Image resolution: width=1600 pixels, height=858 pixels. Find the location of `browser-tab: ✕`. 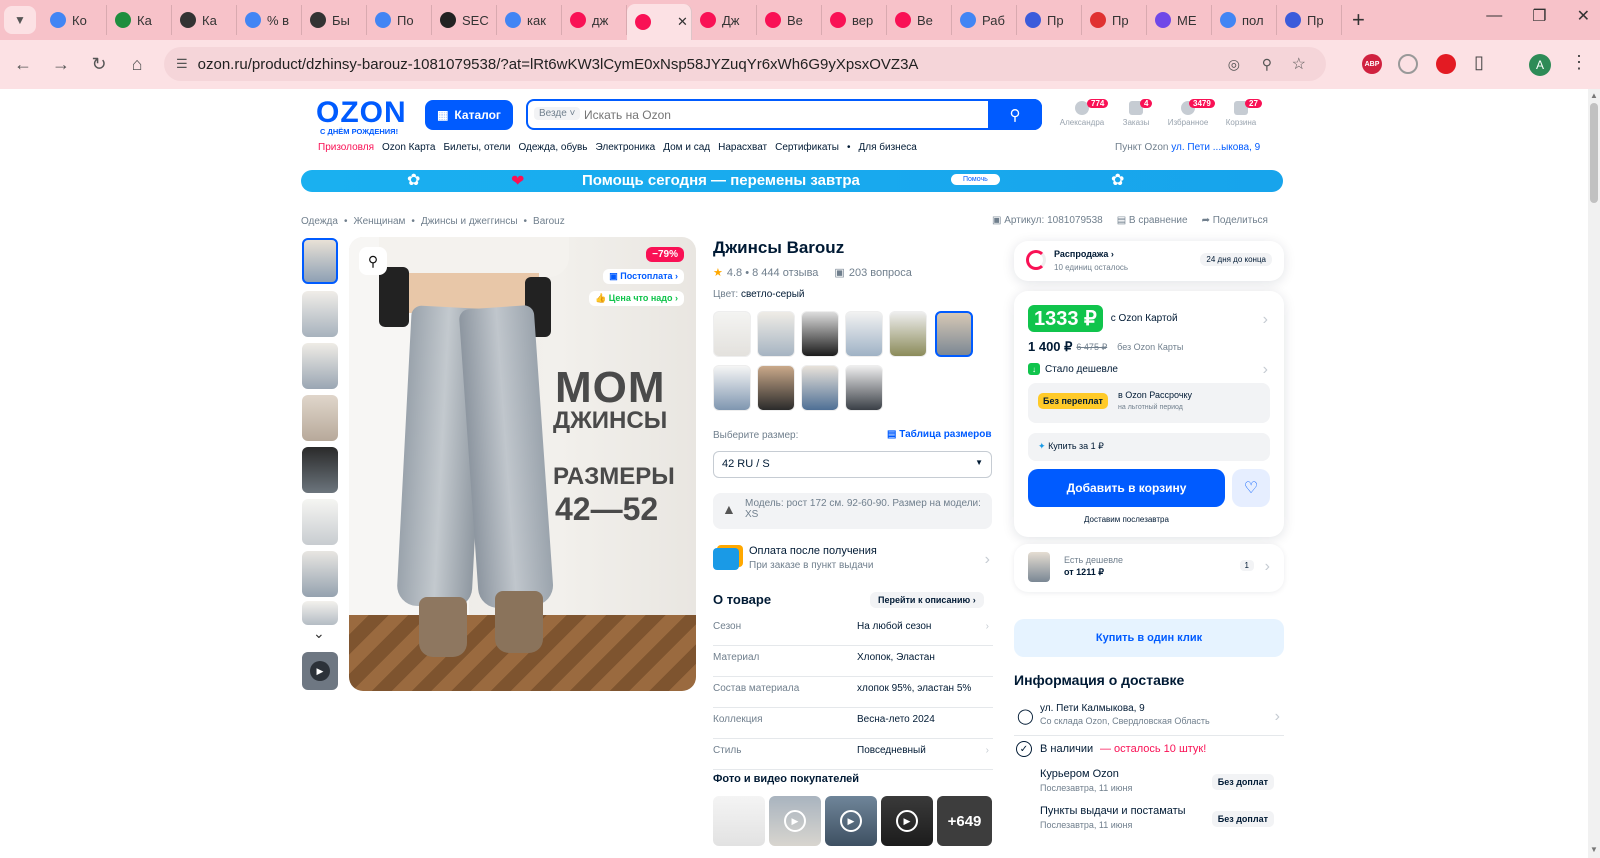

browser-tab: ✕ is located at coordinates (659, 22).